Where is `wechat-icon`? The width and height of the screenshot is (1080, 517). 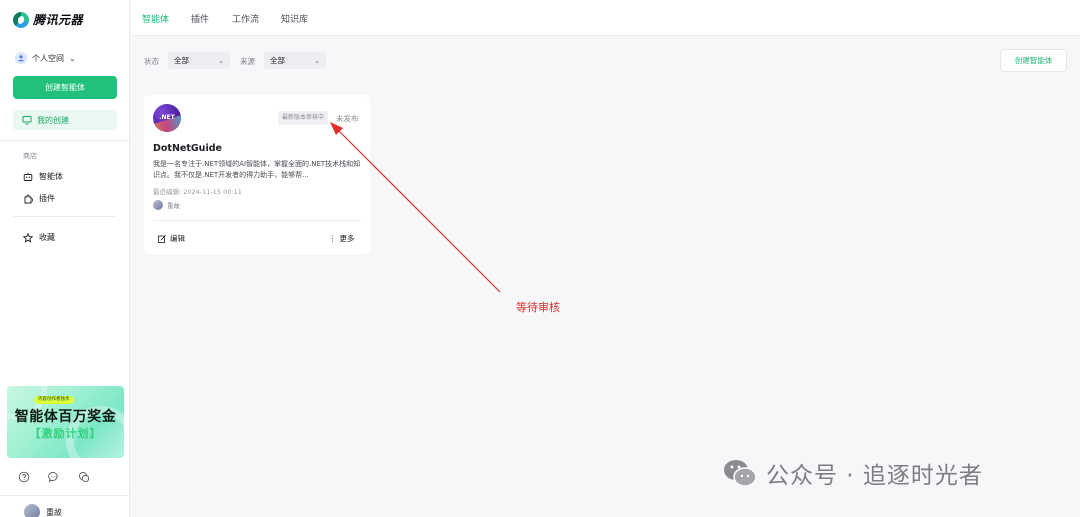 wechat-icon is located at coordinates (740, 473).